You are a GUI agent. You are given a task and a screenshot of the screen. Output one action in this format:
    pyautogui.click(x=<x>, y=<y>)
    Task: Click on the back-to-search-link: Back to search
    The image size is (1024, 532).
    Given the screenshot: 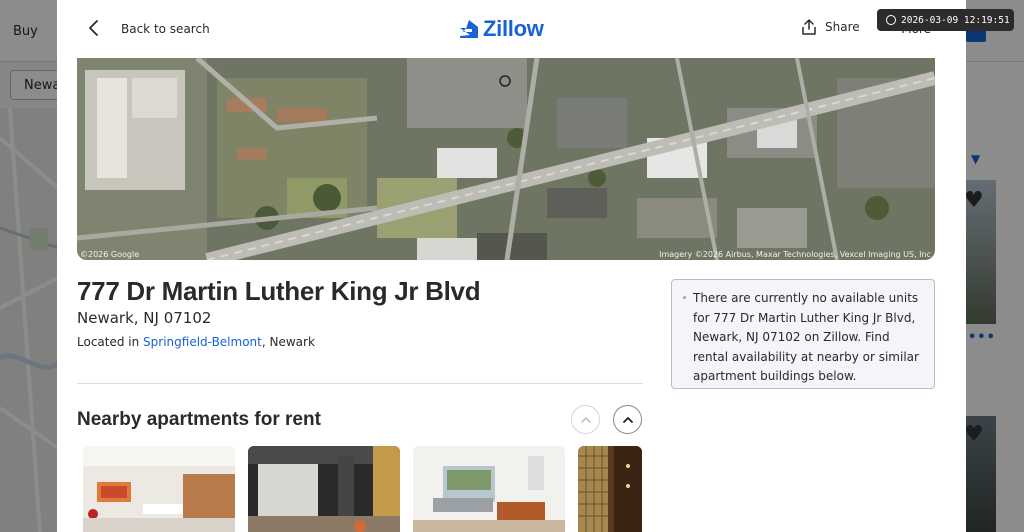 What is the action you would take?
    pyautogui.click(x=165, y=29)
    